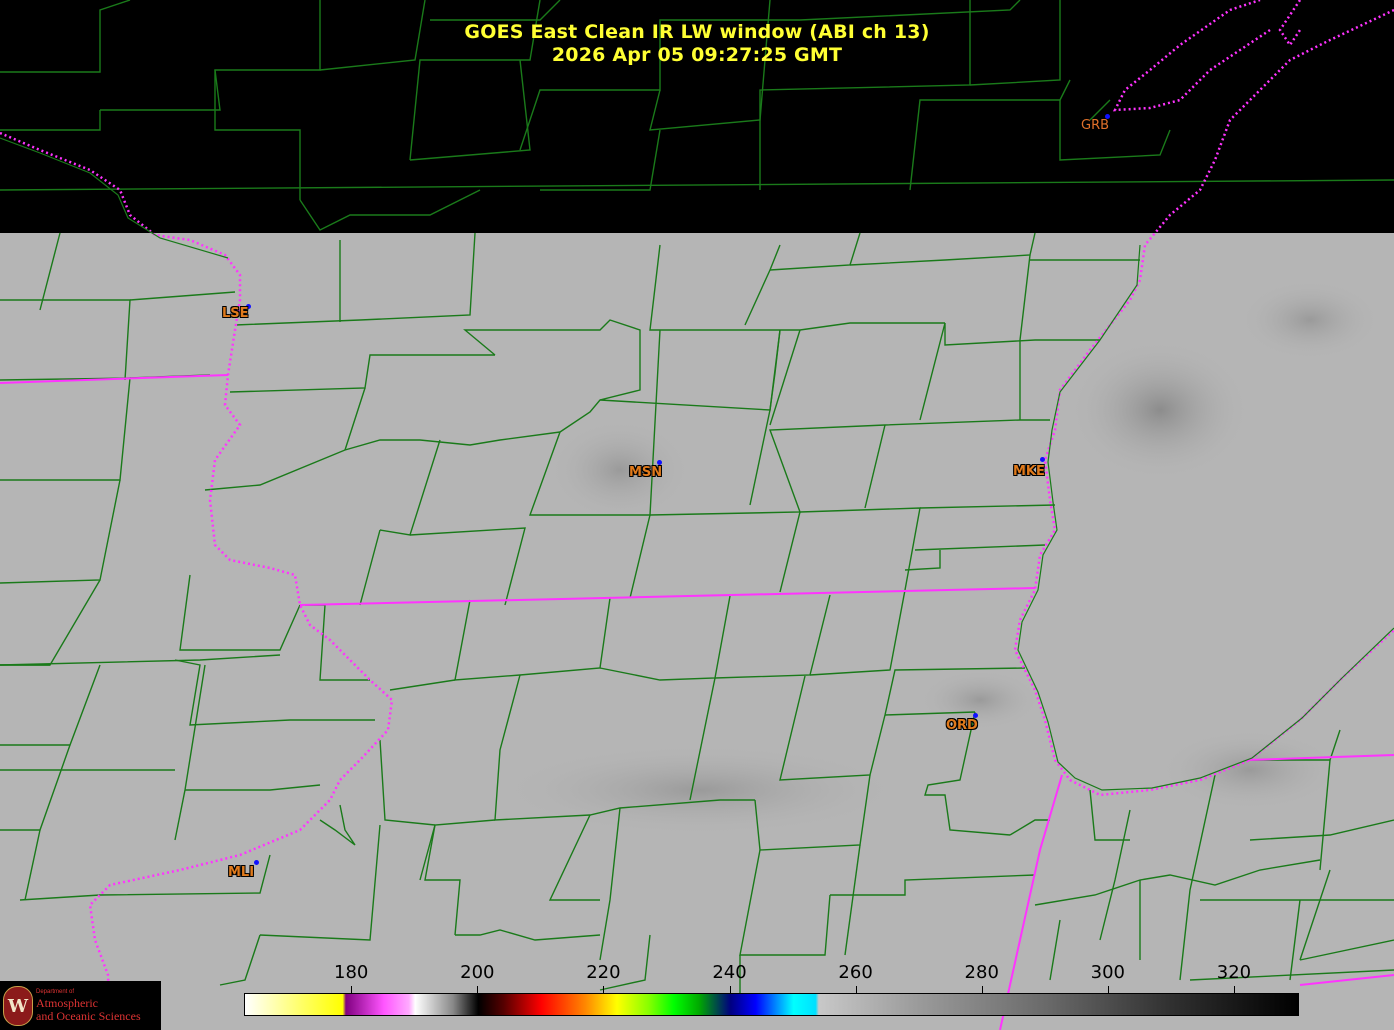 The width and height of the screenshot is (1394, 1030). What do you see at coordinates (241, 872) in the screenshot?
I see `station-label-mli: MLI` at bounding box center [241, 872].